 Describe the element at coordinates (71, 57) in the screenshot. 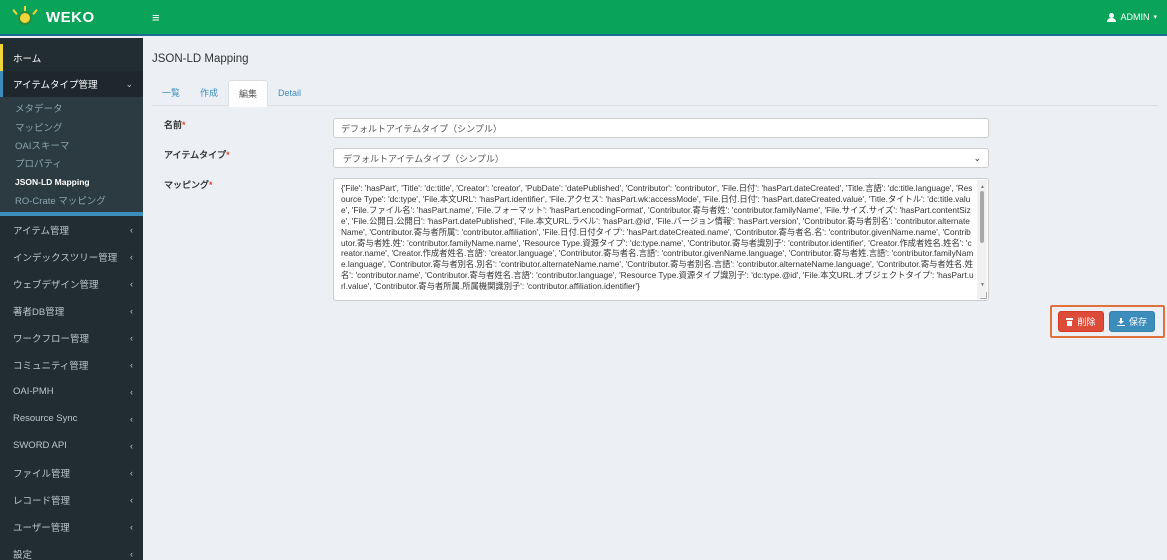

I see `sidebar-item-home: ホーム` at that location.